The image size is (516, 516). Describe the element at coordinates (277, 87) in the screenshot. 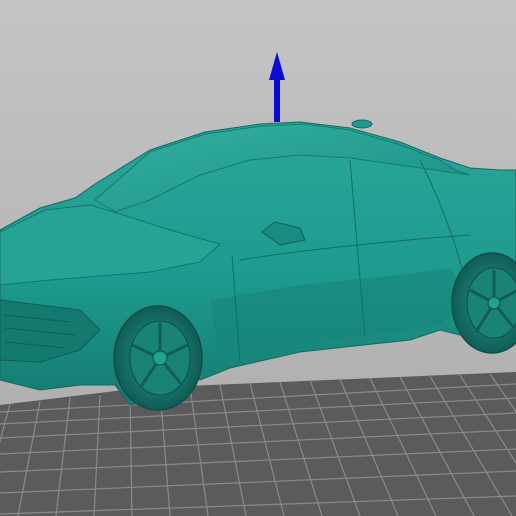

I see `z-axis-arrow-icon` at that location.